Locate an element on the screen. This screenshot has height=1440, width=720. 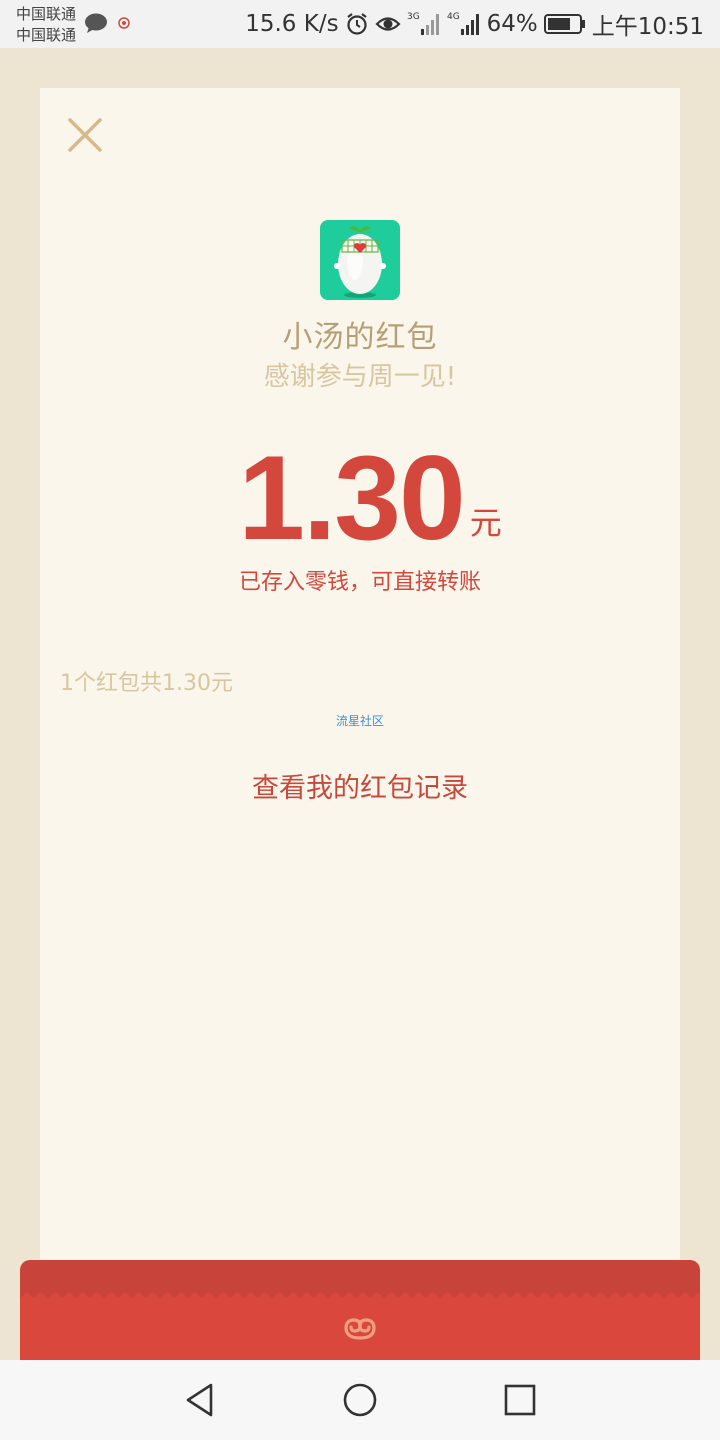
chat-bubble-icon is located at coordinates (96, 23).